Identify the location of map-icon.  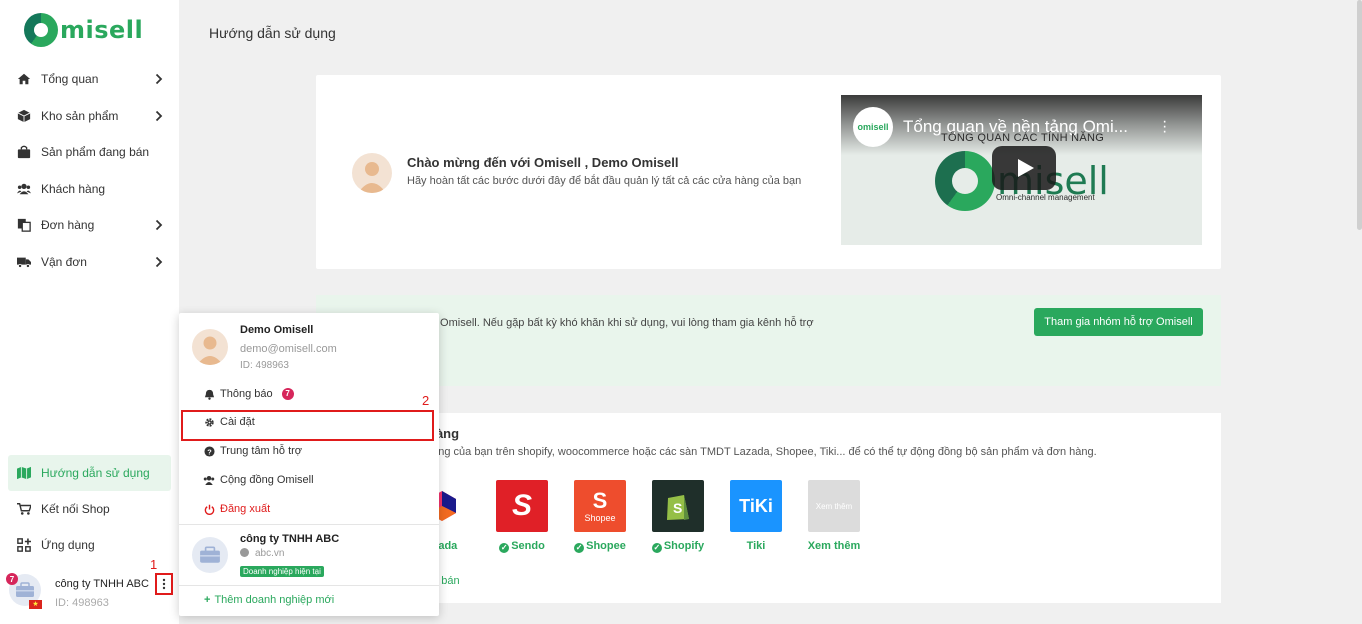
(24, 473).